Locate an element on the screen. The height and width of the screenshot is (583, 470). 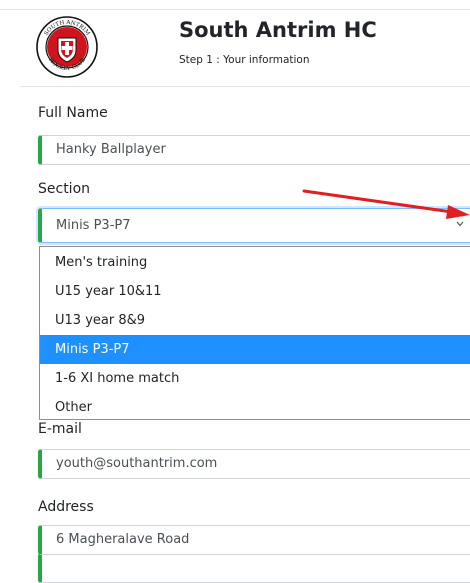
club-title: South Antrim HC is located at coordinates (278, 30).